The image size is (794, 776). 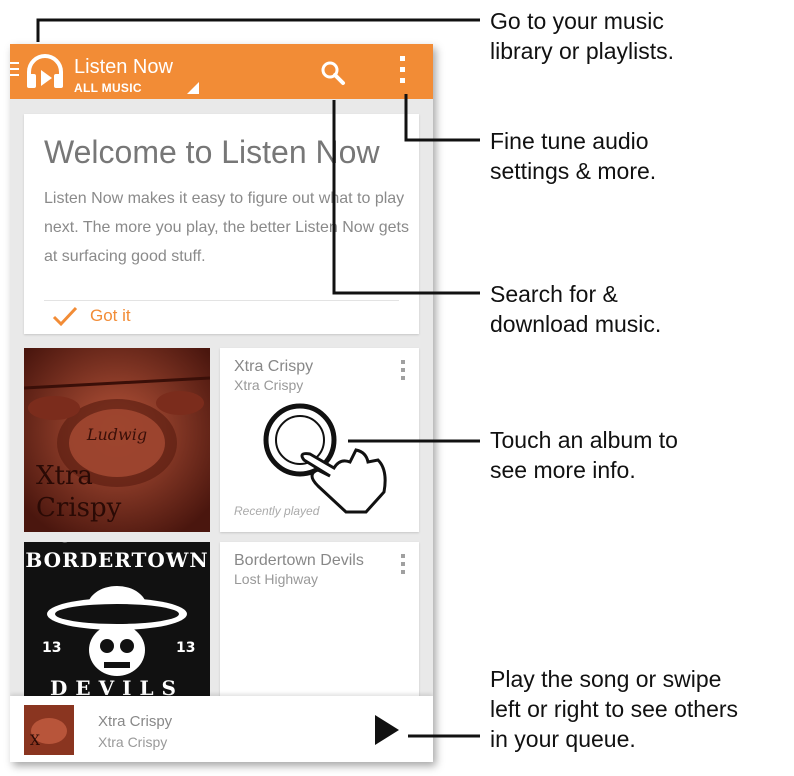 I want to click on now-playing-artist: Xtra Crispy, so click(x=133, y=742).